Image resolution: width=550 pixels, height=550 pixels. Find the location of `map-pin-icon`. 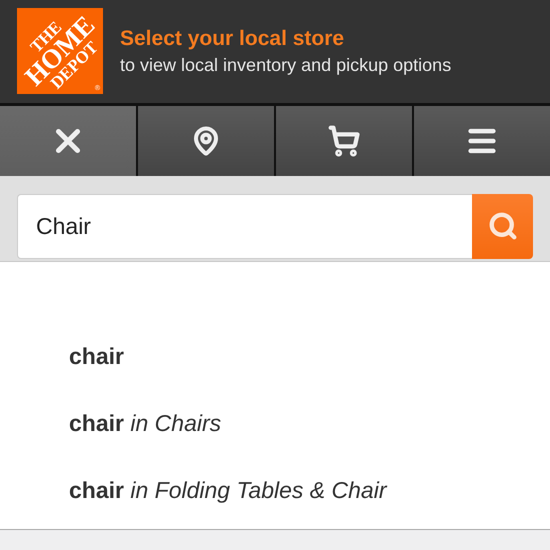

map-pin-icon is located at coordinates (206, 141).